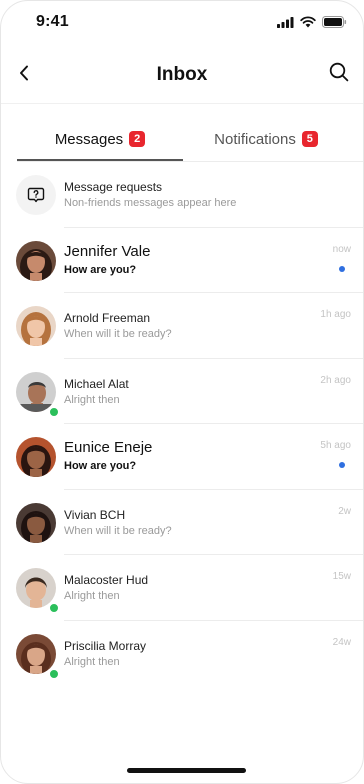  Describe the element at coordinates (182, 23) in the screenshot. I see `status-bar: 9:41` at that location.